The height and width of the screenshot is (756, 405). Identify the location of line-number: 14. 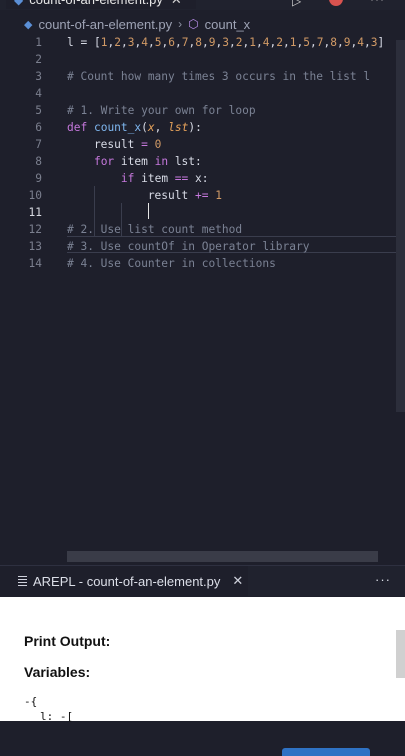
(35, 263).